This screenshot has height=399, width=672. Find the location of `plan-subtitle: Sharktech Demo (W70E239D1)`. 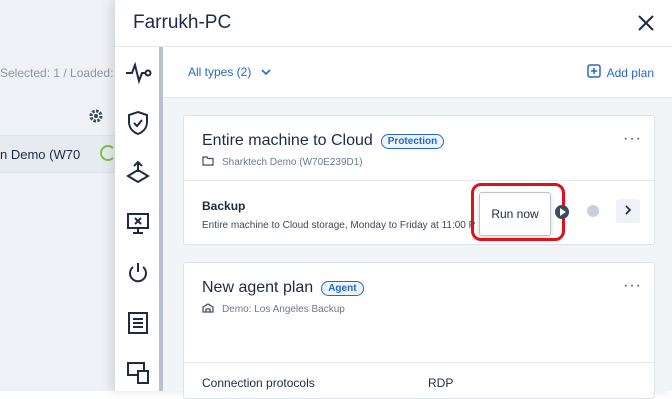

plan-subtitle: Sharktech Demo (W70E239D1) is located at coordinates (292, 162).